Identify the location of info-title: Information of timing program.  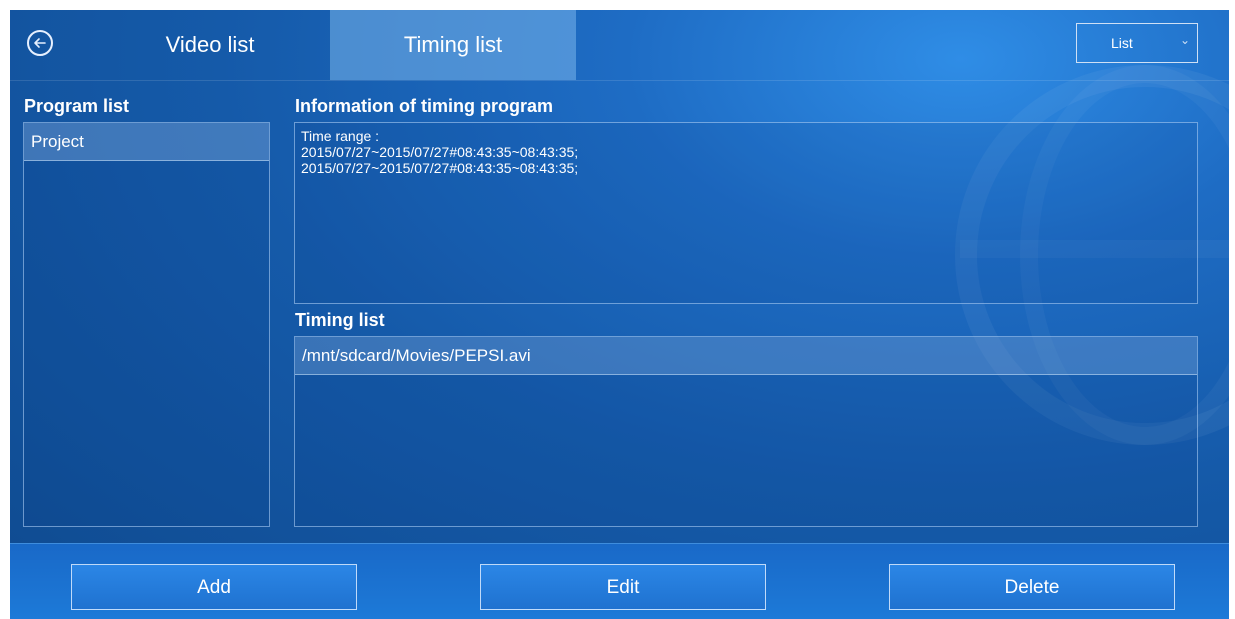
(424, 106).